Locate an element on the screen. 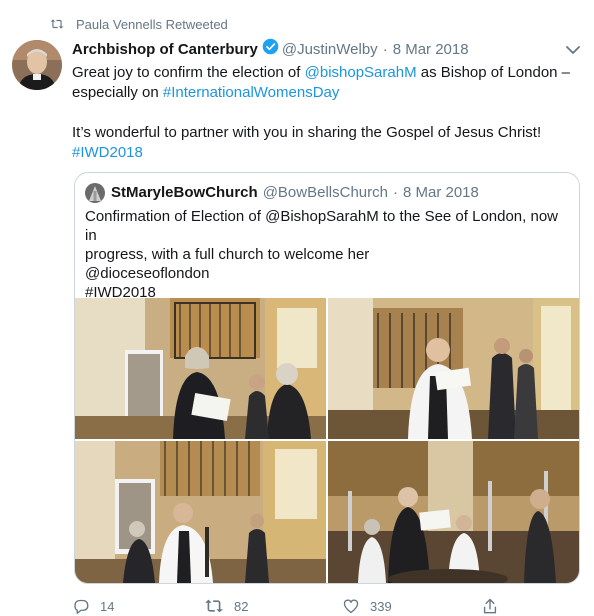 This screenshot has width=594, height=616. retweet-count: 82 is located at coordinates (241, 606).